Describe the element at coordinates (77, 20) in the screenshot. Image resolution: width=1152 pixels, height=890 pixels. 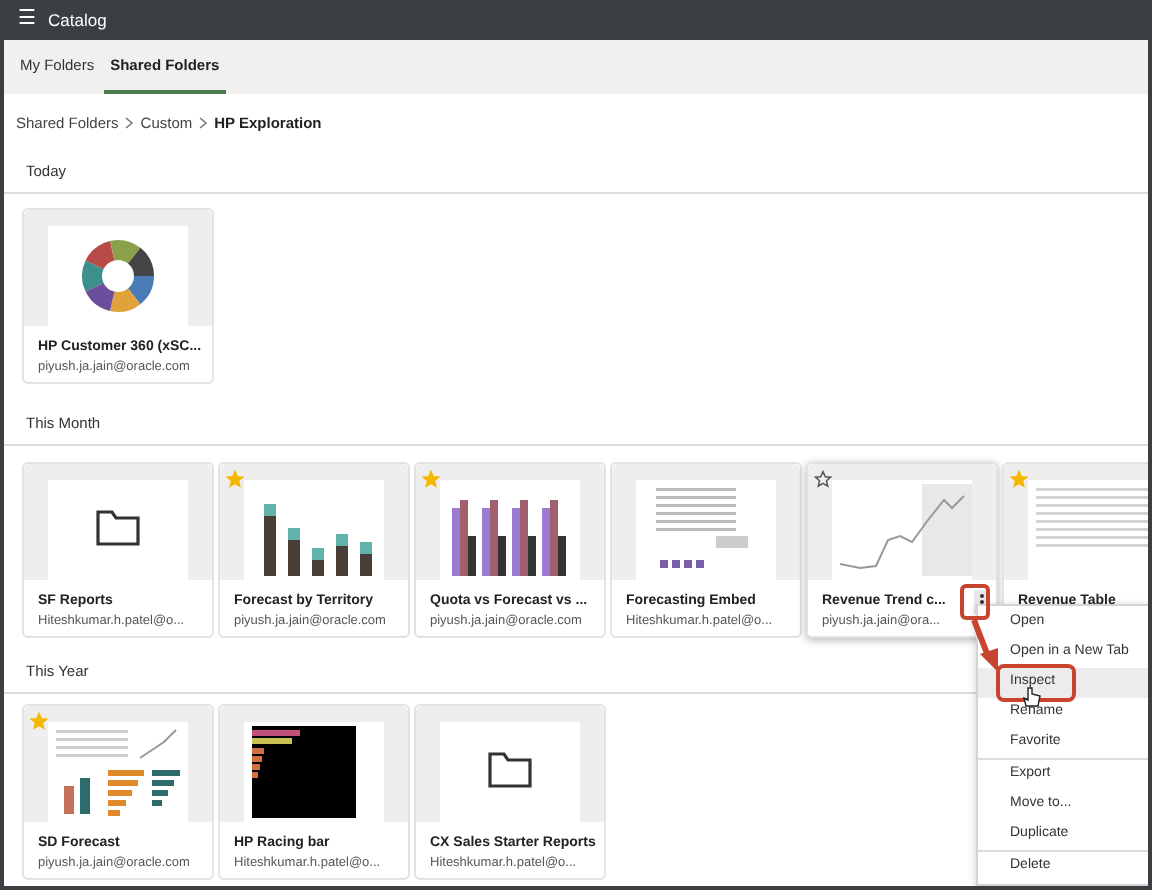
I see `app-title: Catalog` at that location.